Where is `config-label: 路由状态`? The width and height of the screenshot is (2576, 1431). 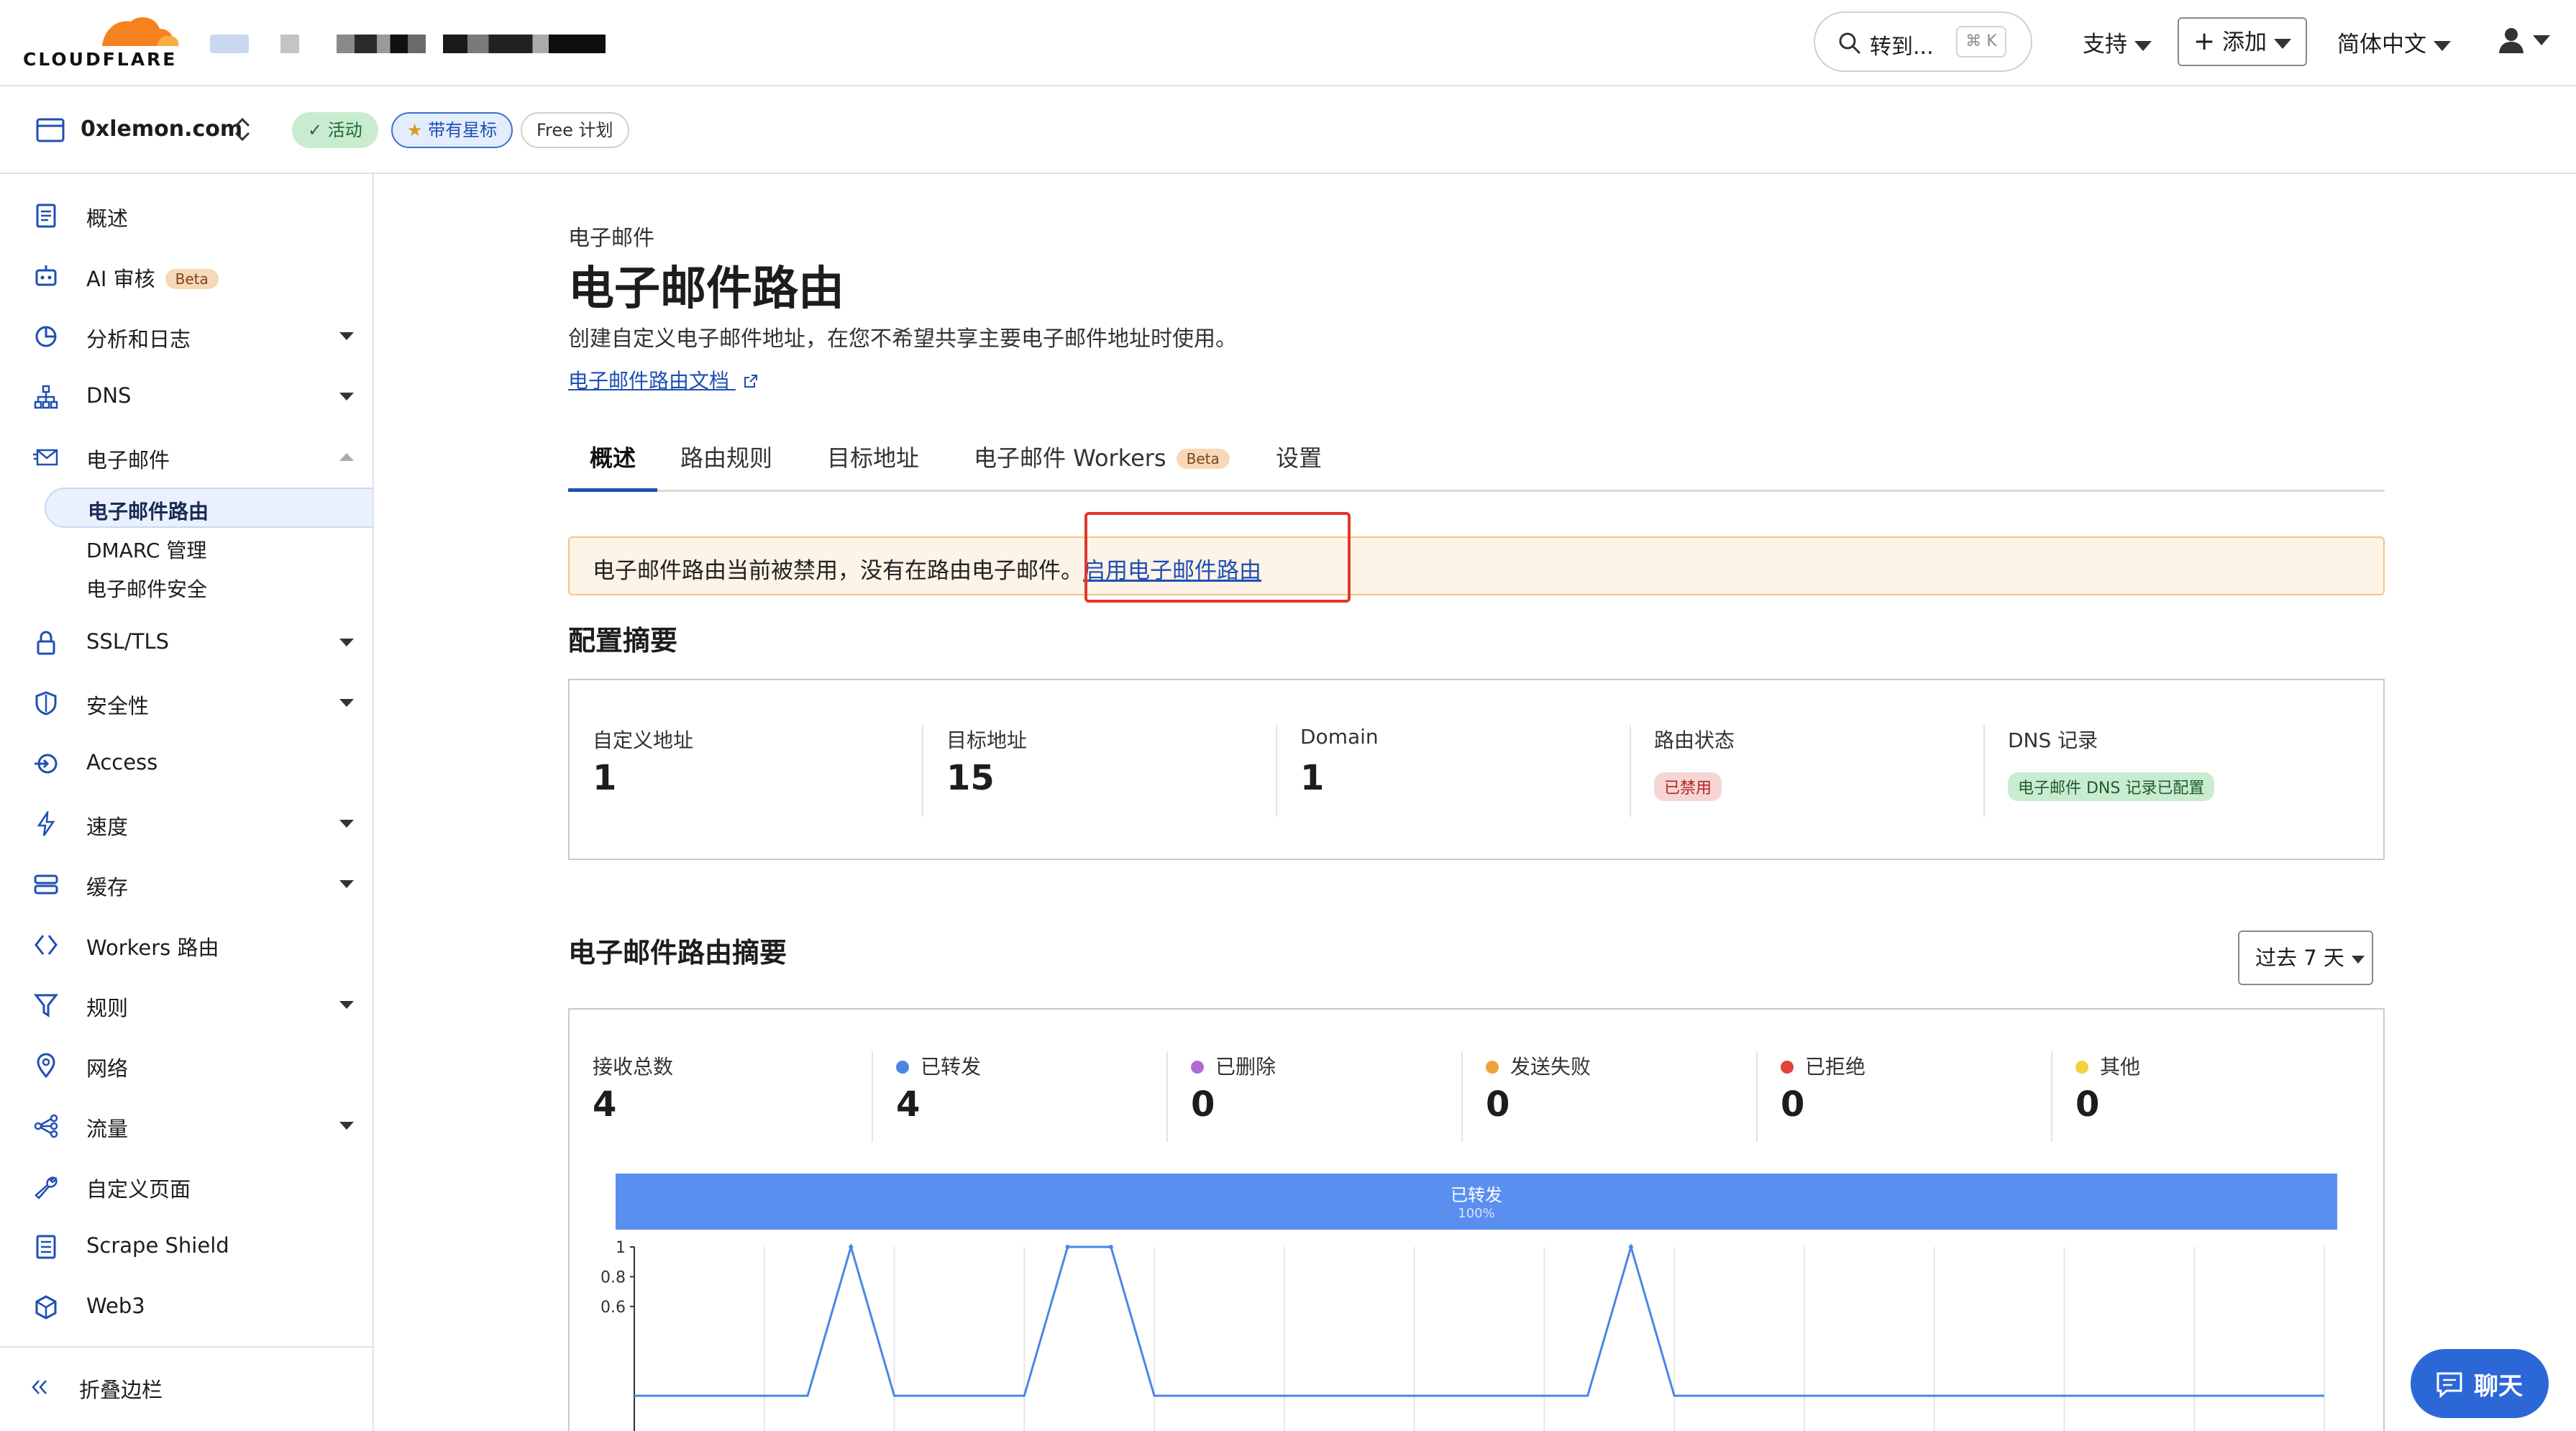
config-label: 路由状态 is located at coordinates (1694, 740).